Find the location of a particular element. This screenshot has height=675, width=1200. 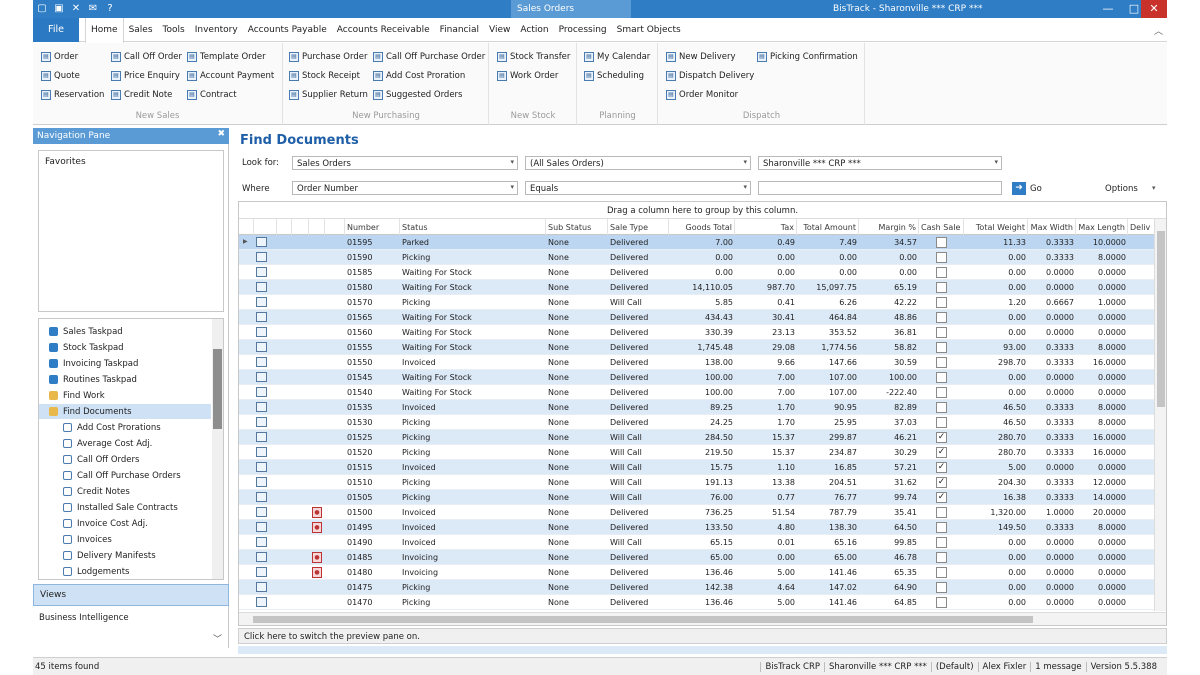

tab-processing: Processing is located at coordinates (583, 30).